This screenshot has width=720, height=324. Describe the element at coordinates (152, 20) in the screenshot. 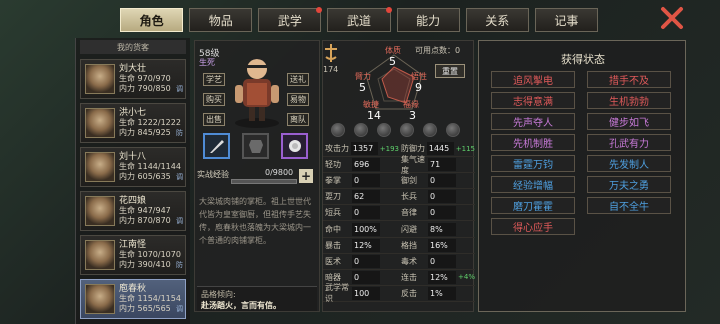

I see `tab-0: 角色` at that location.